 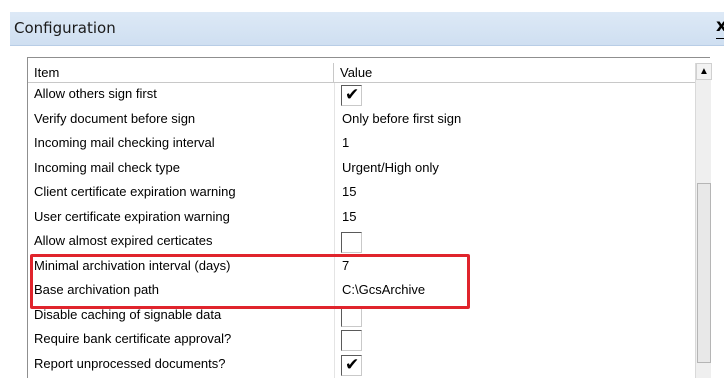 What do you see at coordinates (704, 71) in the screenshot?
I see `scroll-up-arrow-icon: ▲` at bounding box center [704, 71].